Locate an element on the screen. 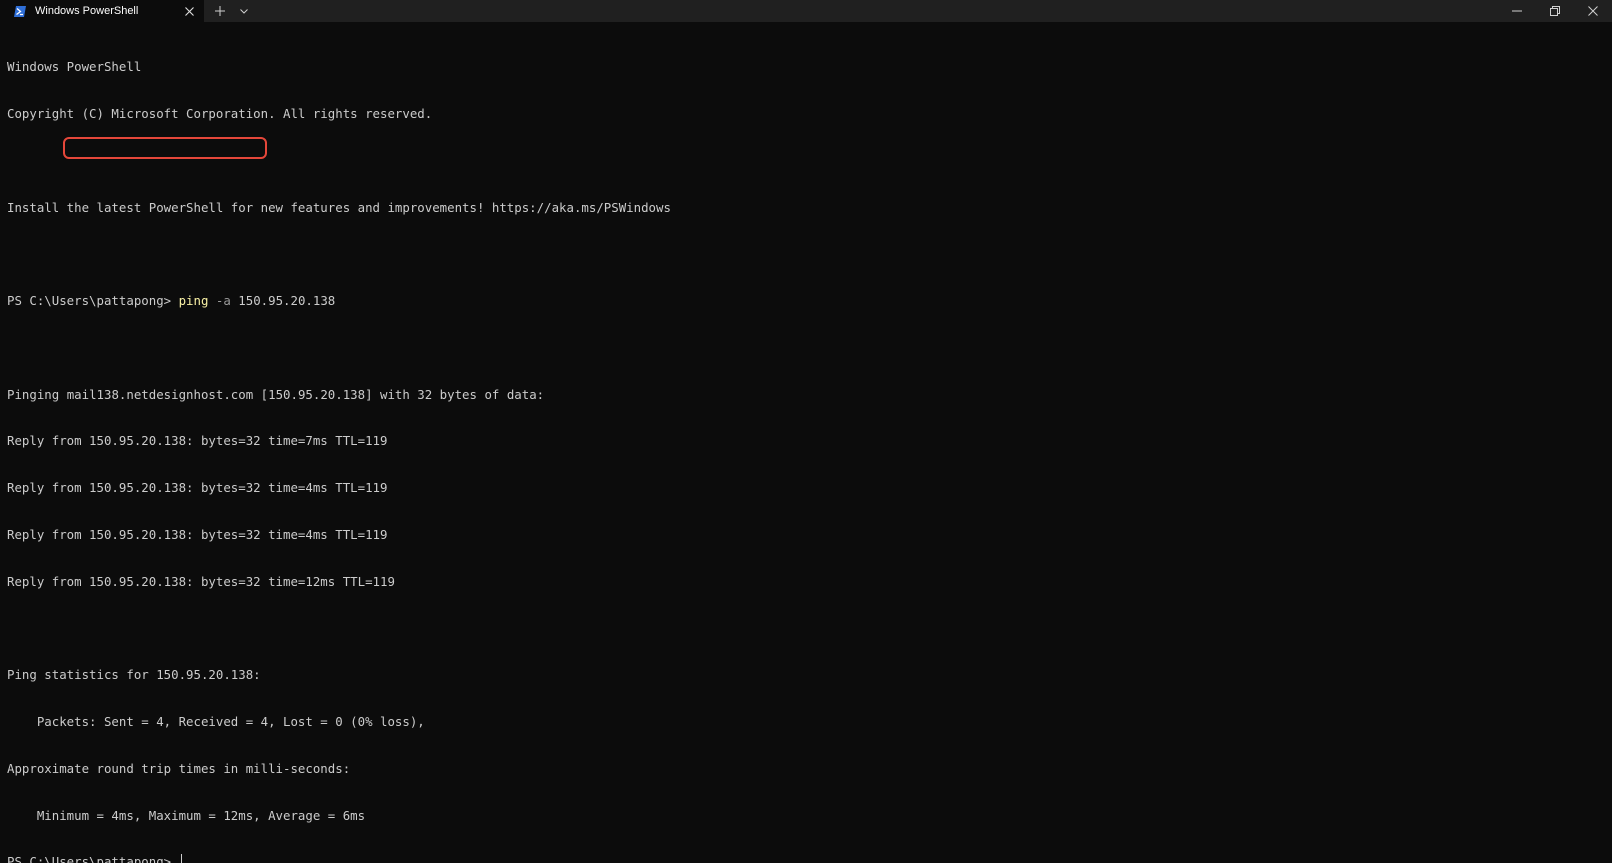  pinging-suffix: [150.95.20.138] with 32 bytes of data: is located at coordinates (399, 394).